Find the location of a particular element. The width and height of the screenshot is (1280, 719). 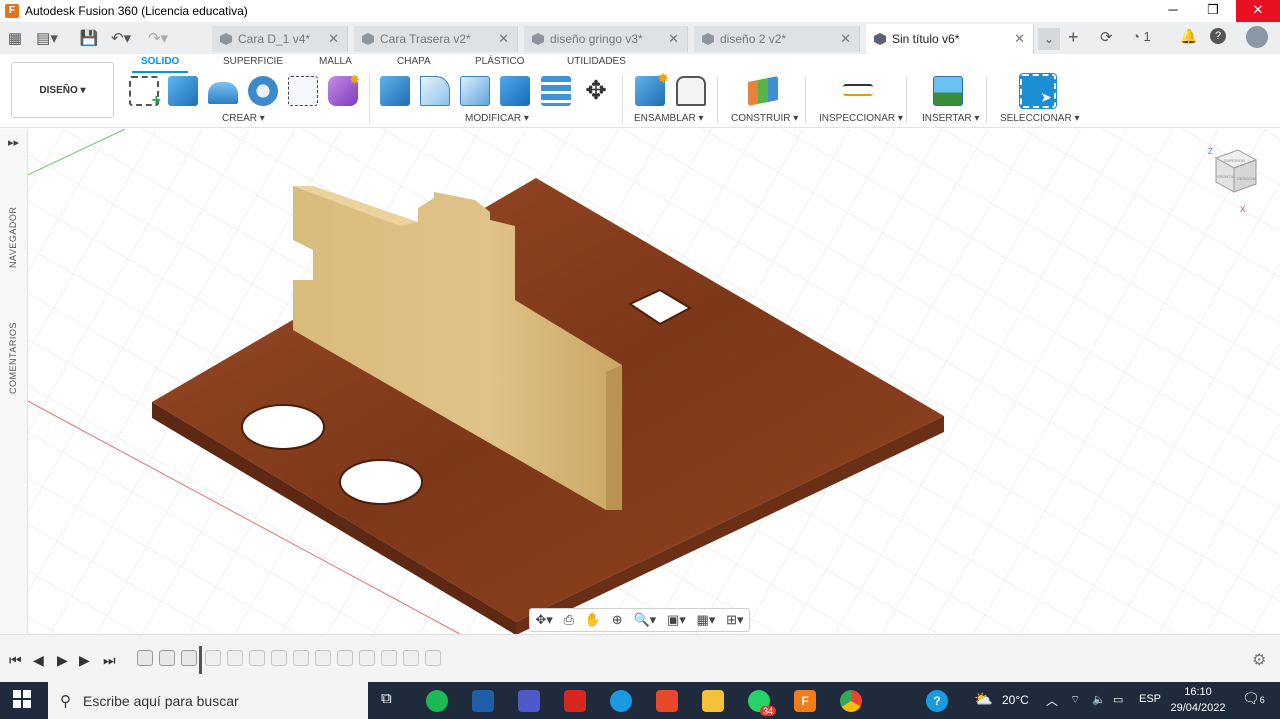

viewcube-right-label: DERECHA is located at coordinates (1247, 178).